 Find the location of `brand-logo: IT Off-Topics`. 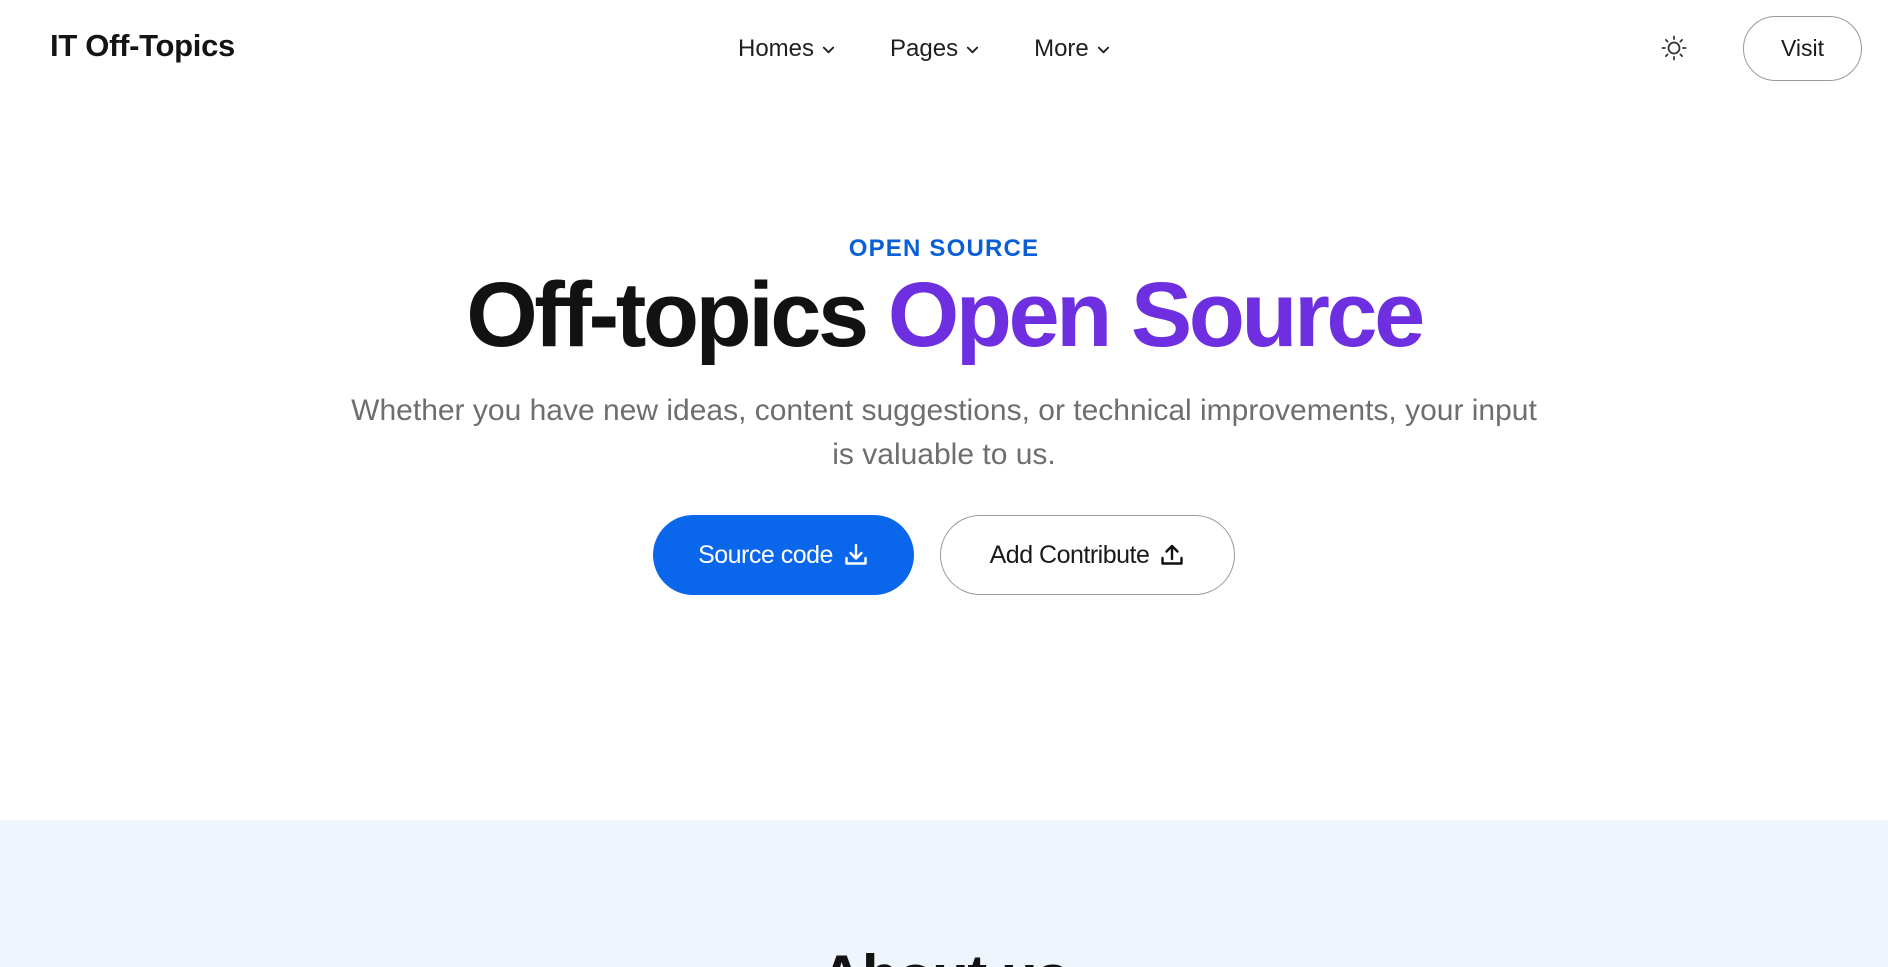

brand-logo: IT Off-Topics is located at coordinates (142, 46).